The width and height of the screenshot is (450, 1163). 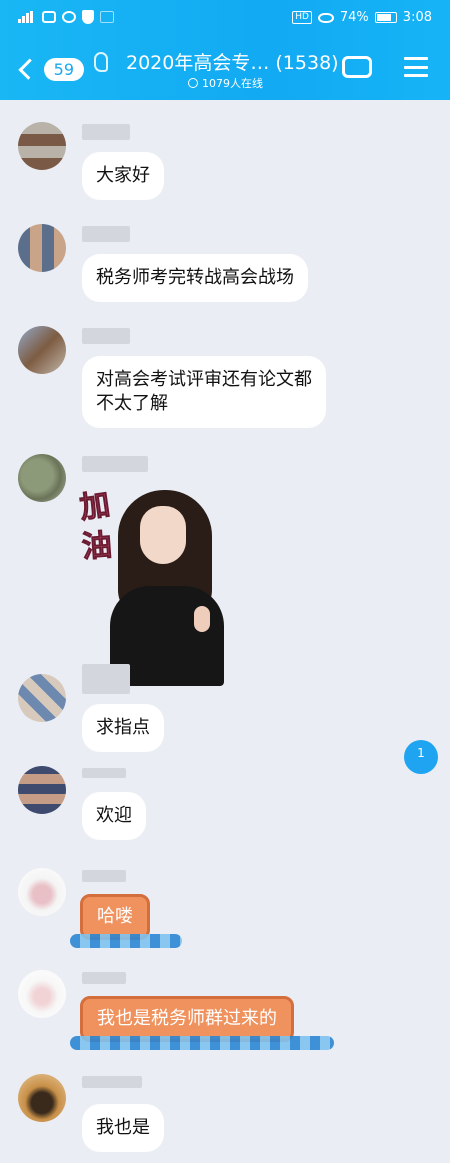 I want to click on clock-time: 3:08, so click(x=417, y=17).